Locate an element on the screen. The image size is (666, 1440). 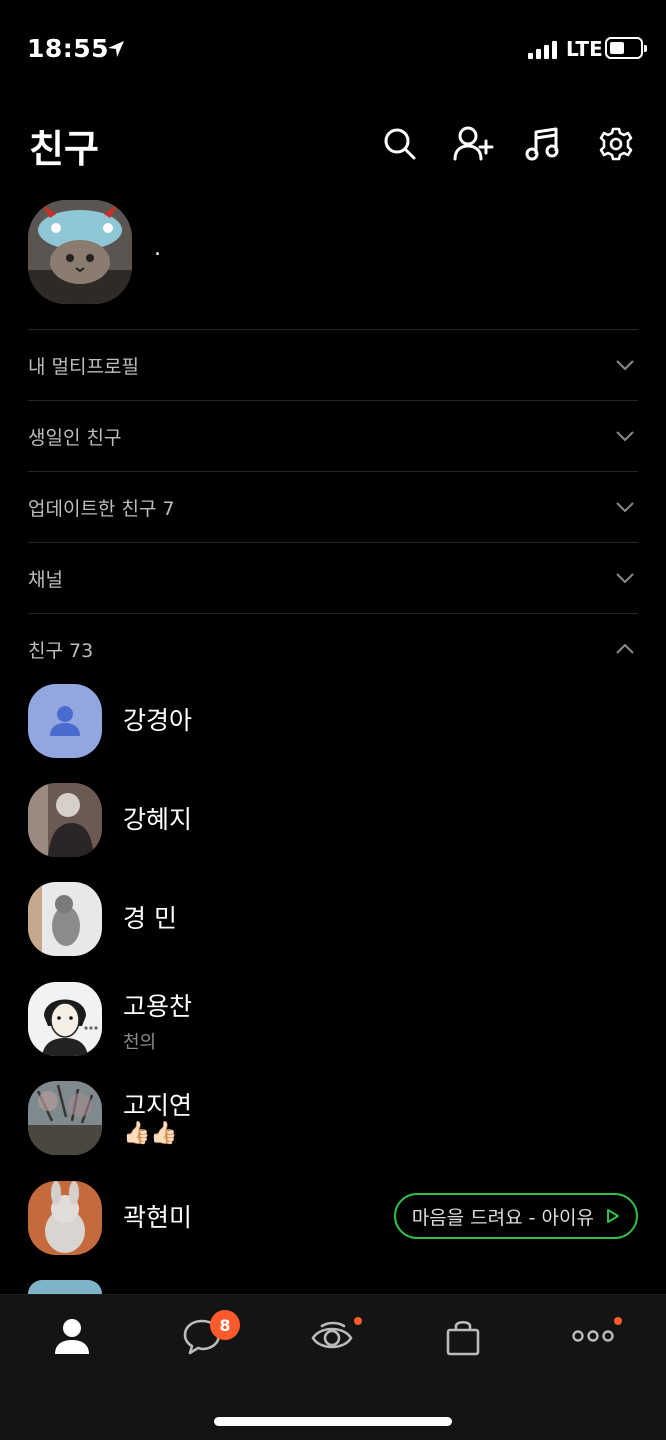
friend-row: 고지연 👍🏻👍🏻 is located at coordinates (333, 1119).